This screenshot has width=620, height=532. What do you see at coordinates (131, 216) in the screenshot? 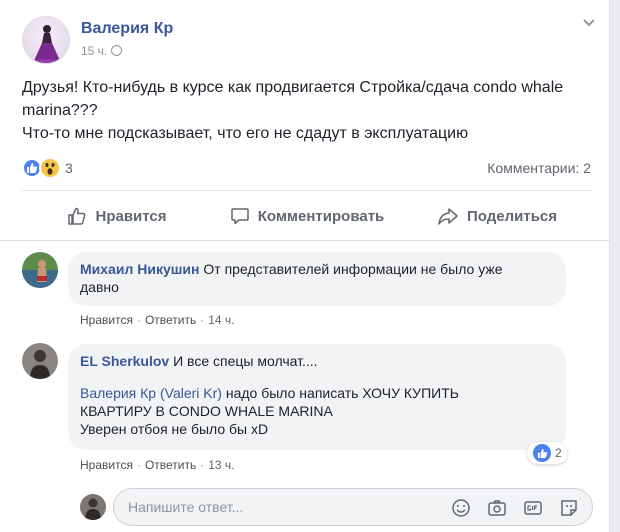
I see `like-button-label: Нравится` at bounding box center [131, 216].